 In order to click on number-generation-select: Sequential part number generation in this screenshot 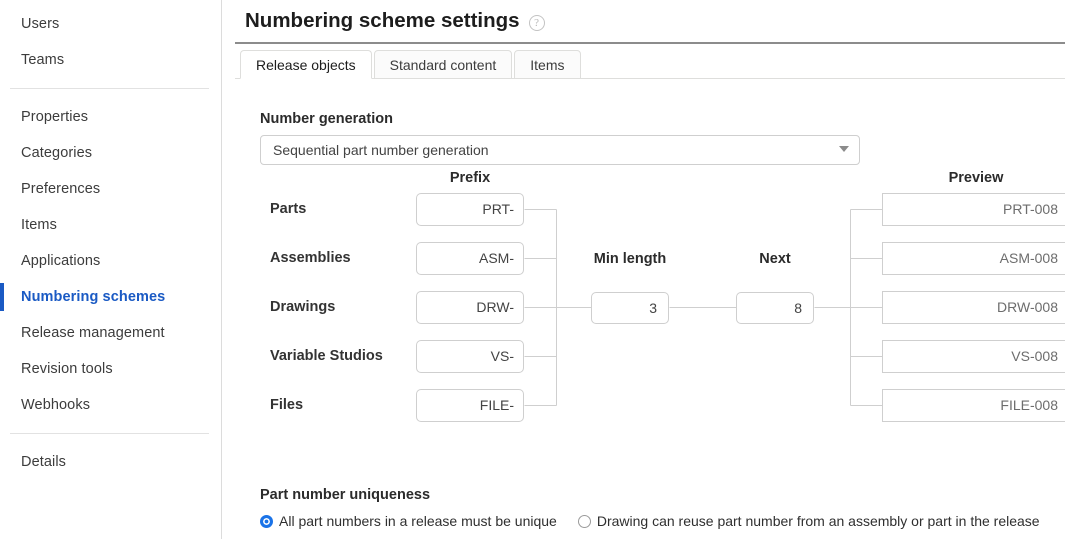, I will do `click(560, 150)`.